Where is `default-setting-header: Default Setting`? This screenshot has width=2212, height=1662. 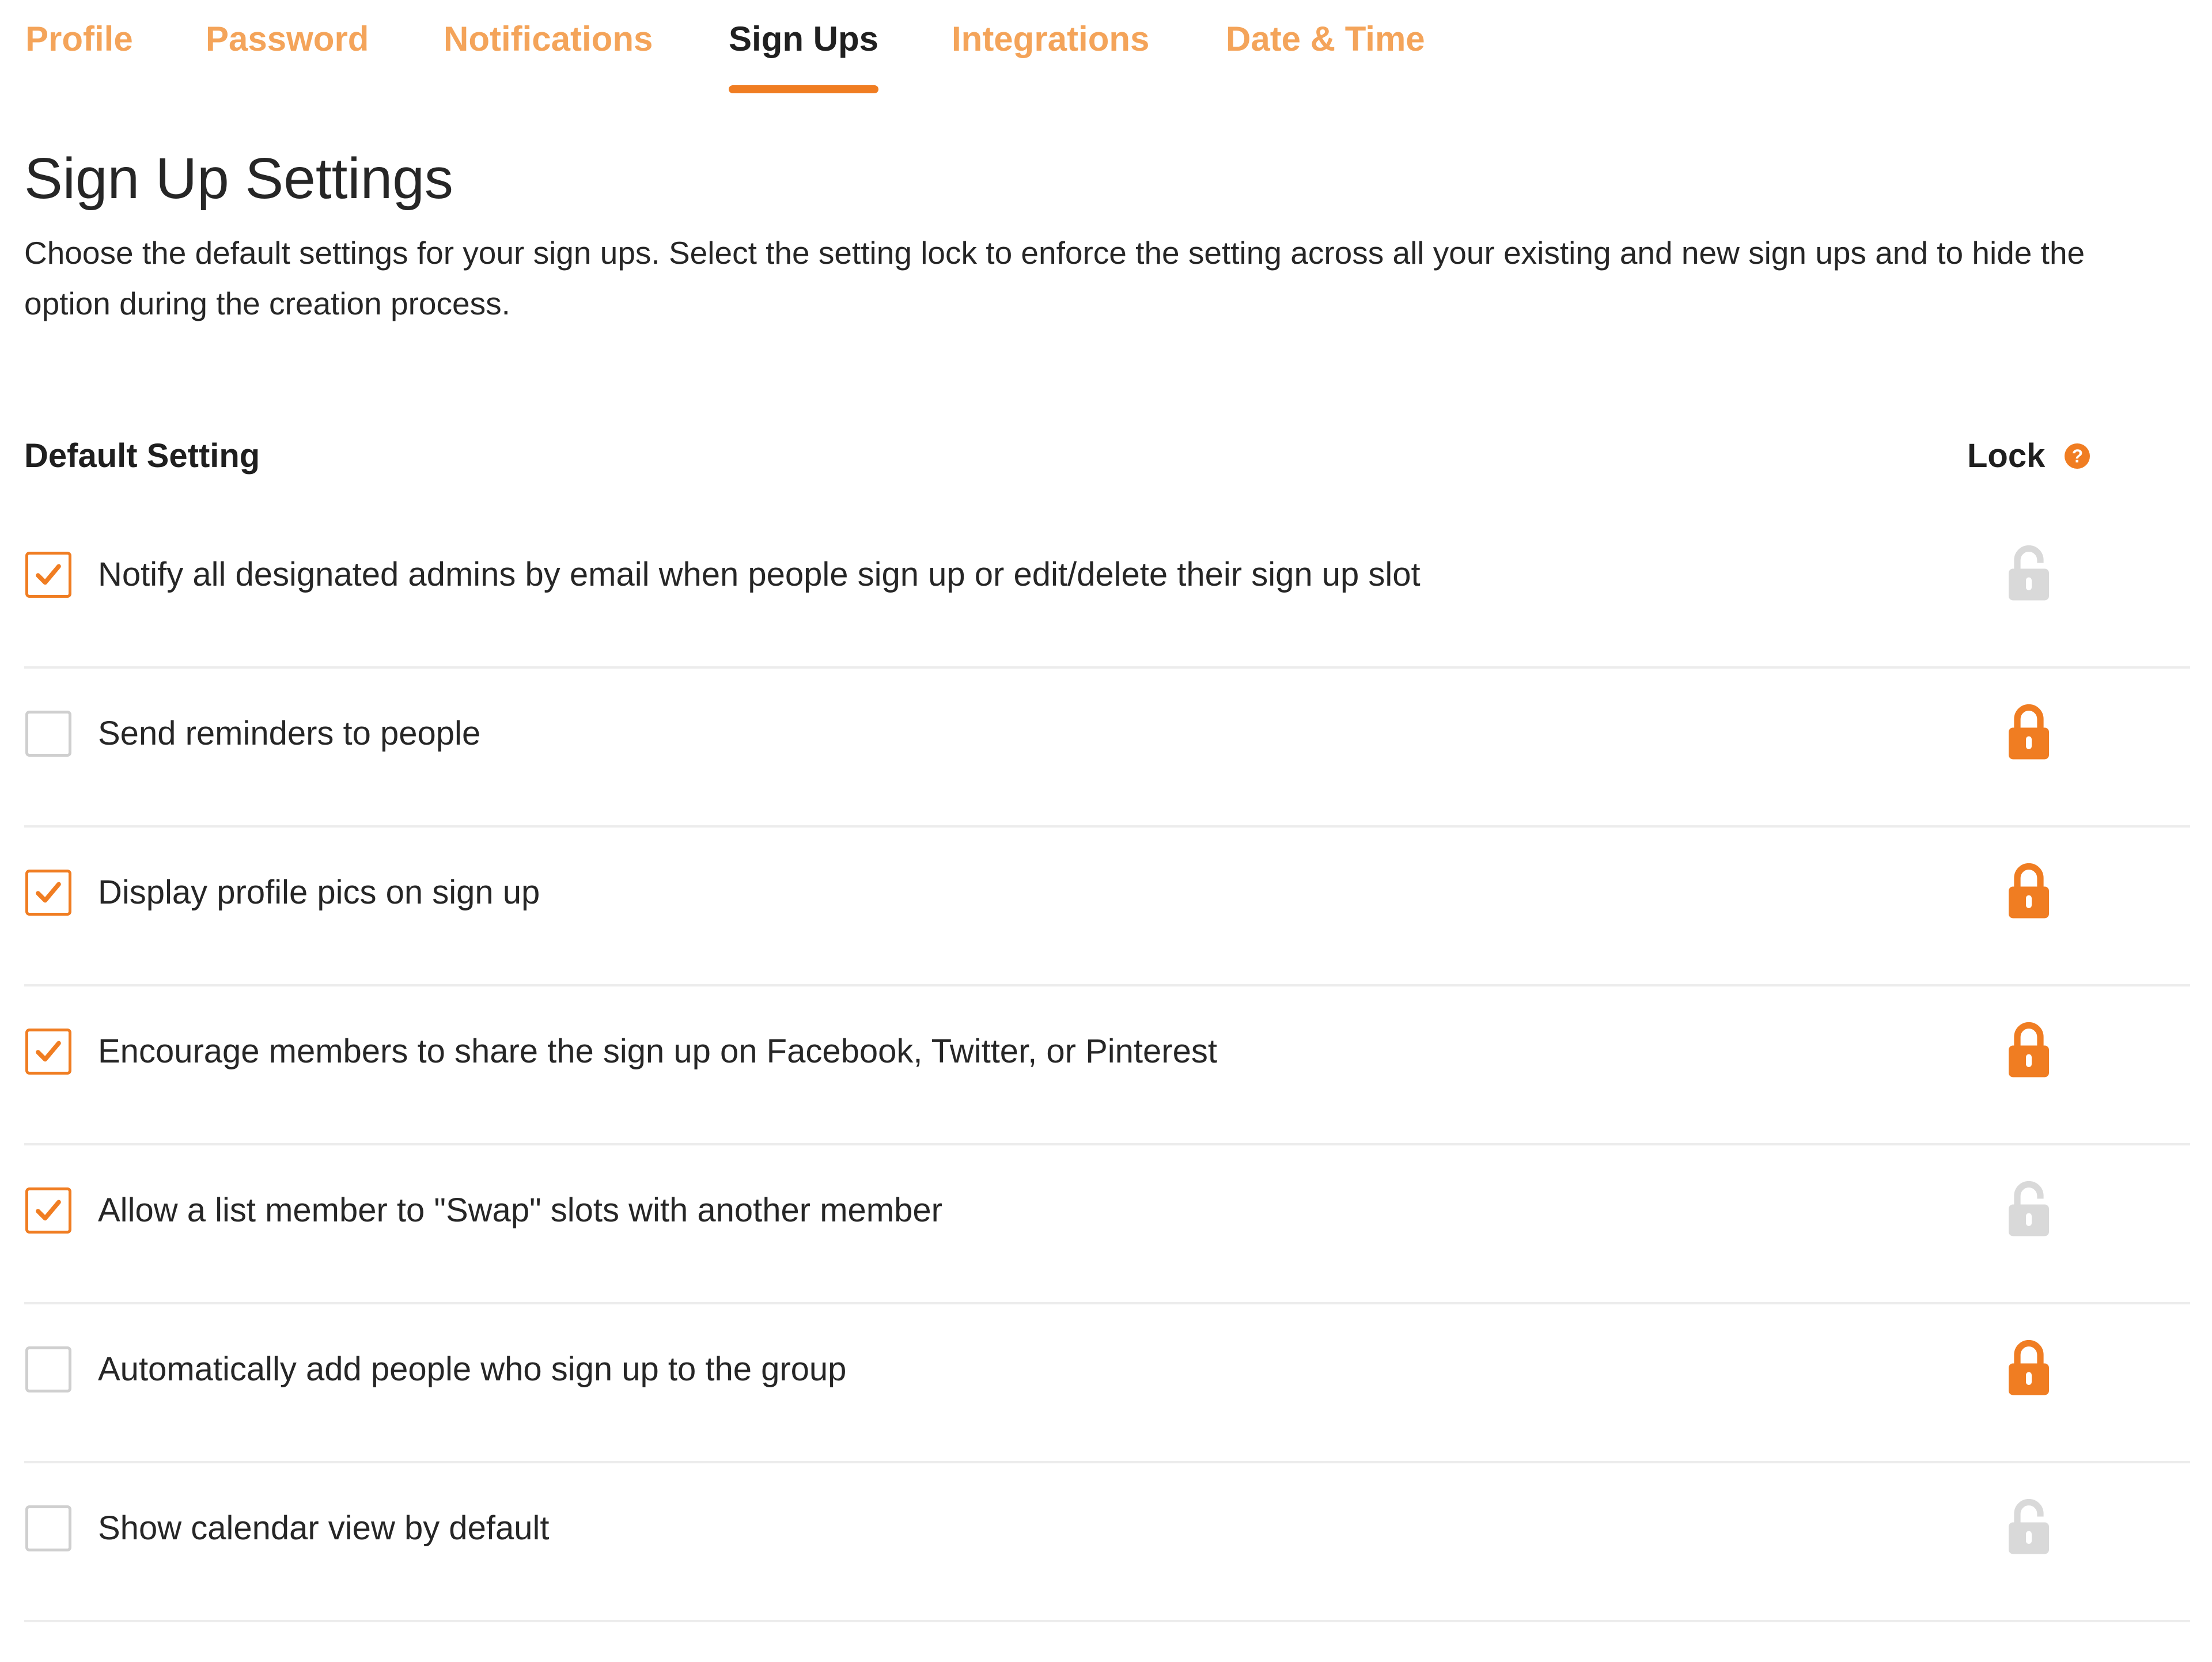
default-setting-header: Default Setting is located at coordinates (142, 456).